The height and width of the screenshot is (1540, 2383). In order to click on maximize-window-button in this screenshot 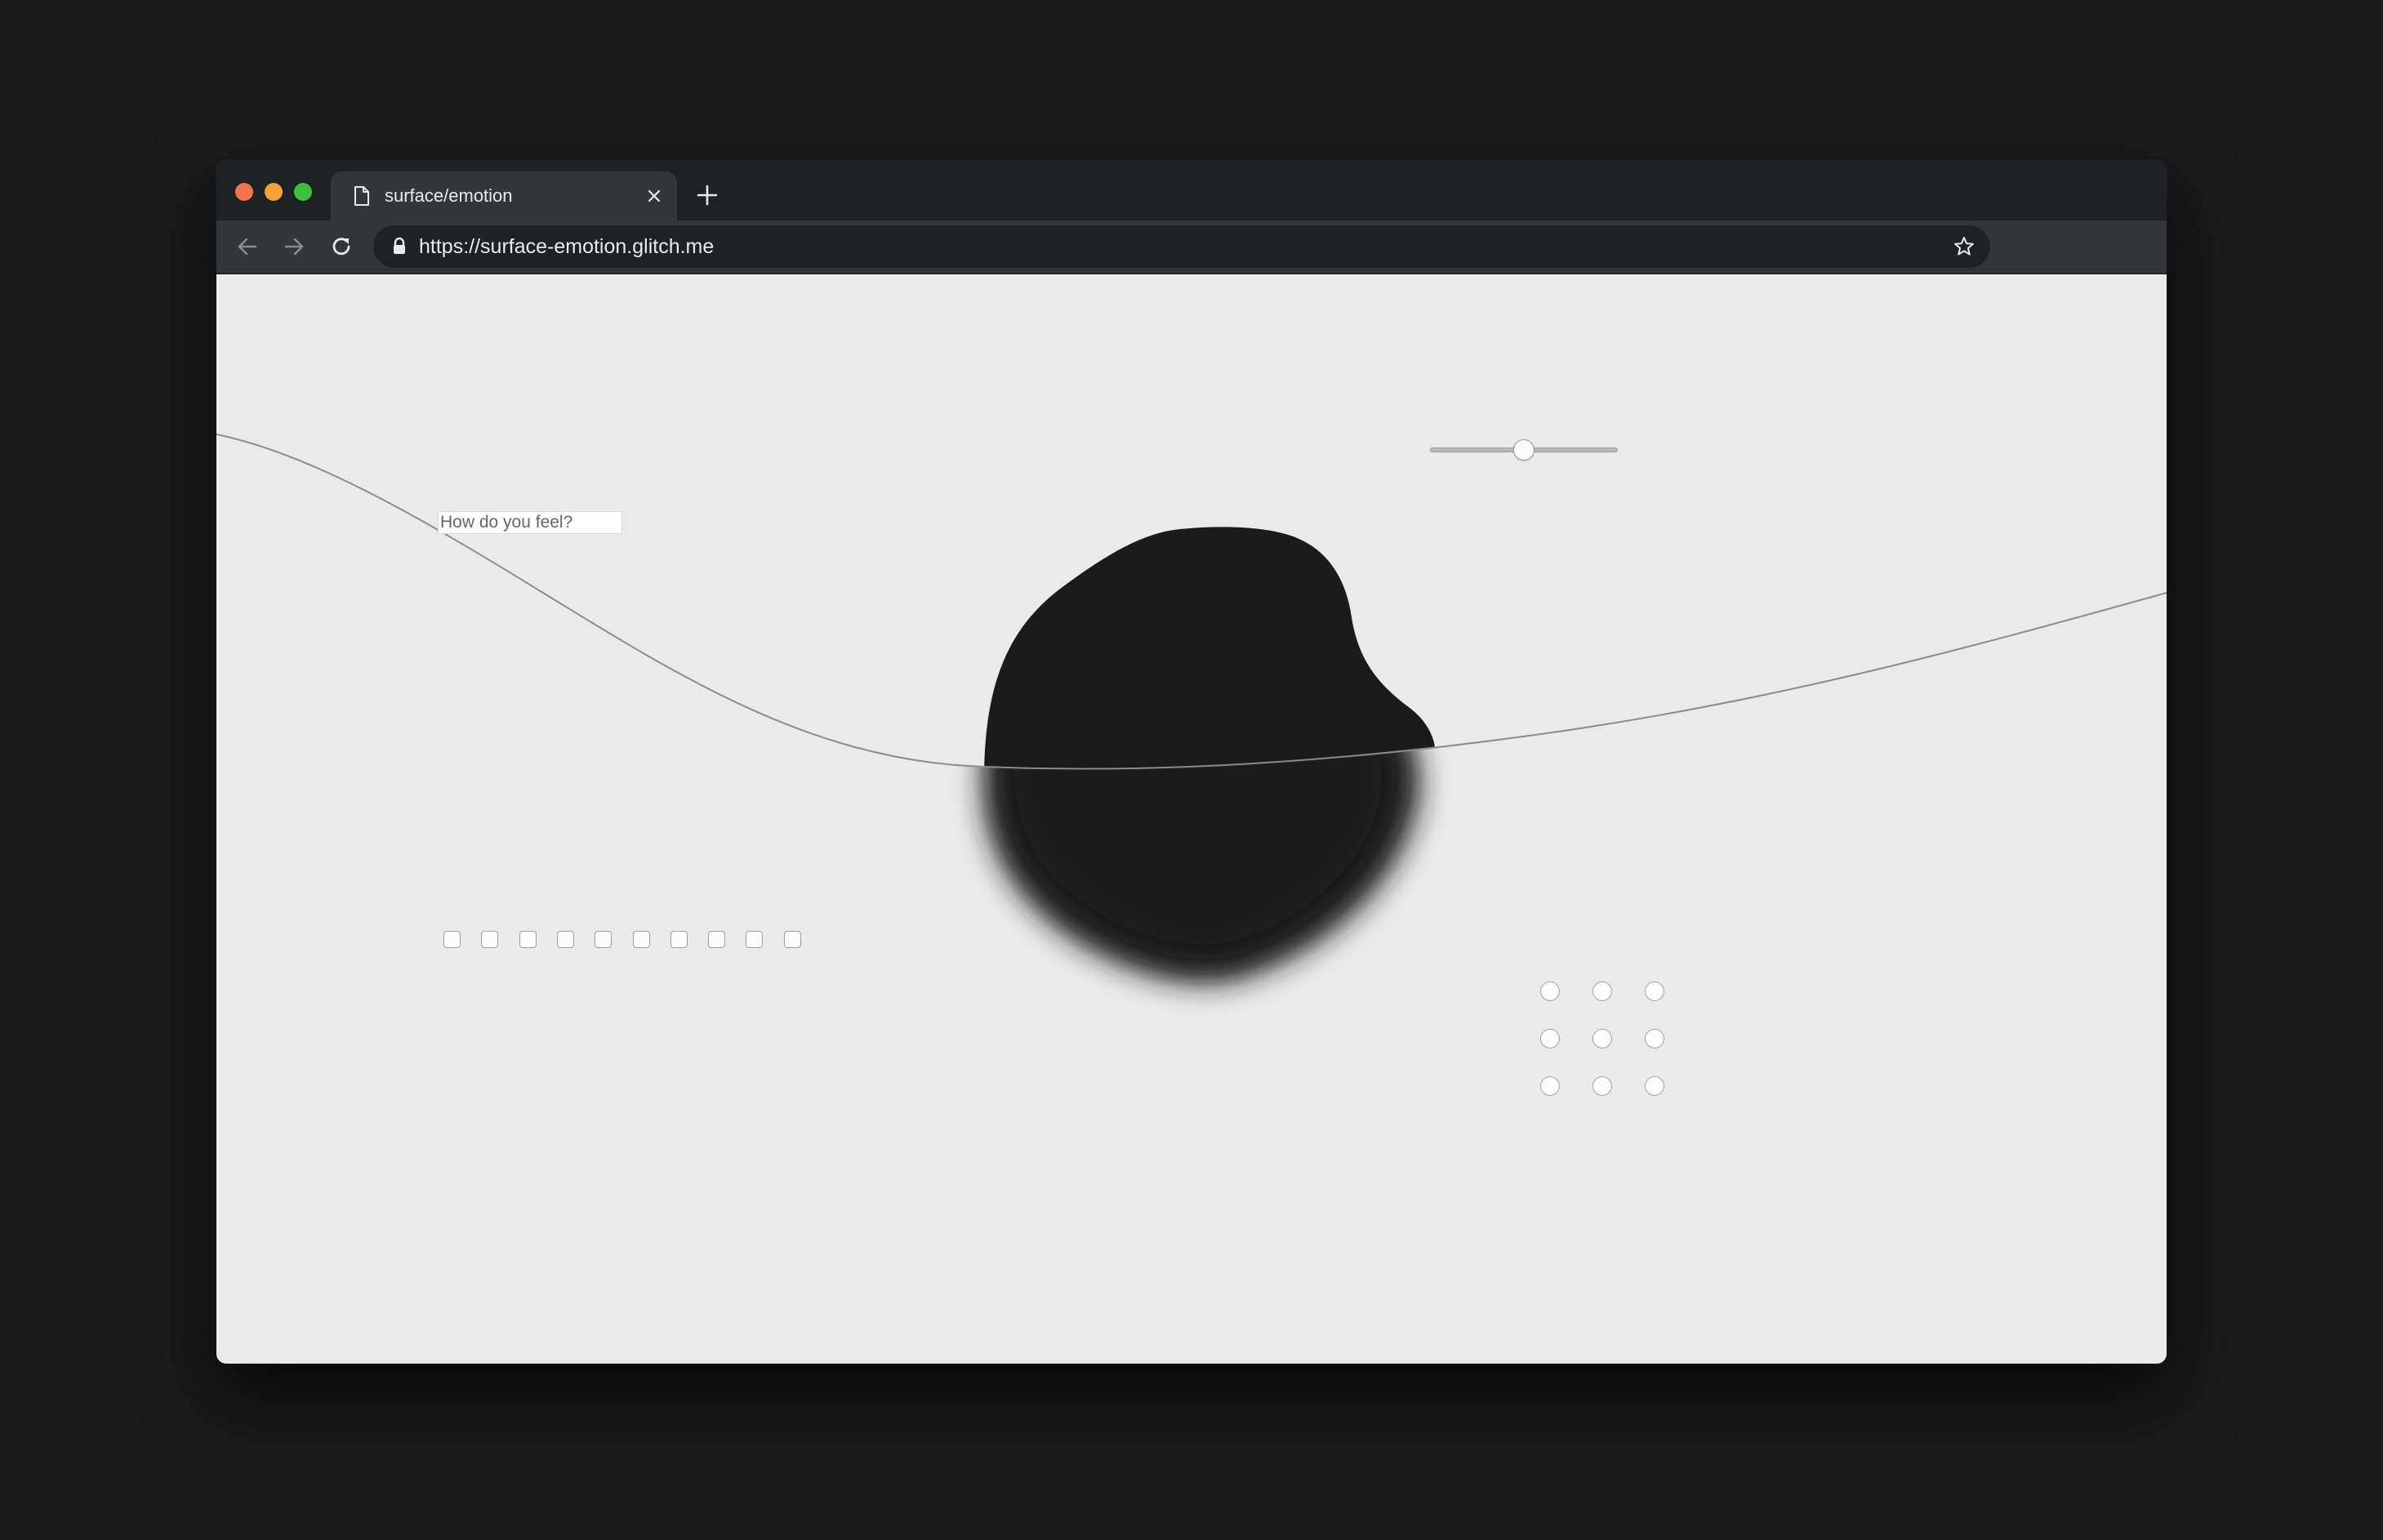, I will do `click(303, 192)`.